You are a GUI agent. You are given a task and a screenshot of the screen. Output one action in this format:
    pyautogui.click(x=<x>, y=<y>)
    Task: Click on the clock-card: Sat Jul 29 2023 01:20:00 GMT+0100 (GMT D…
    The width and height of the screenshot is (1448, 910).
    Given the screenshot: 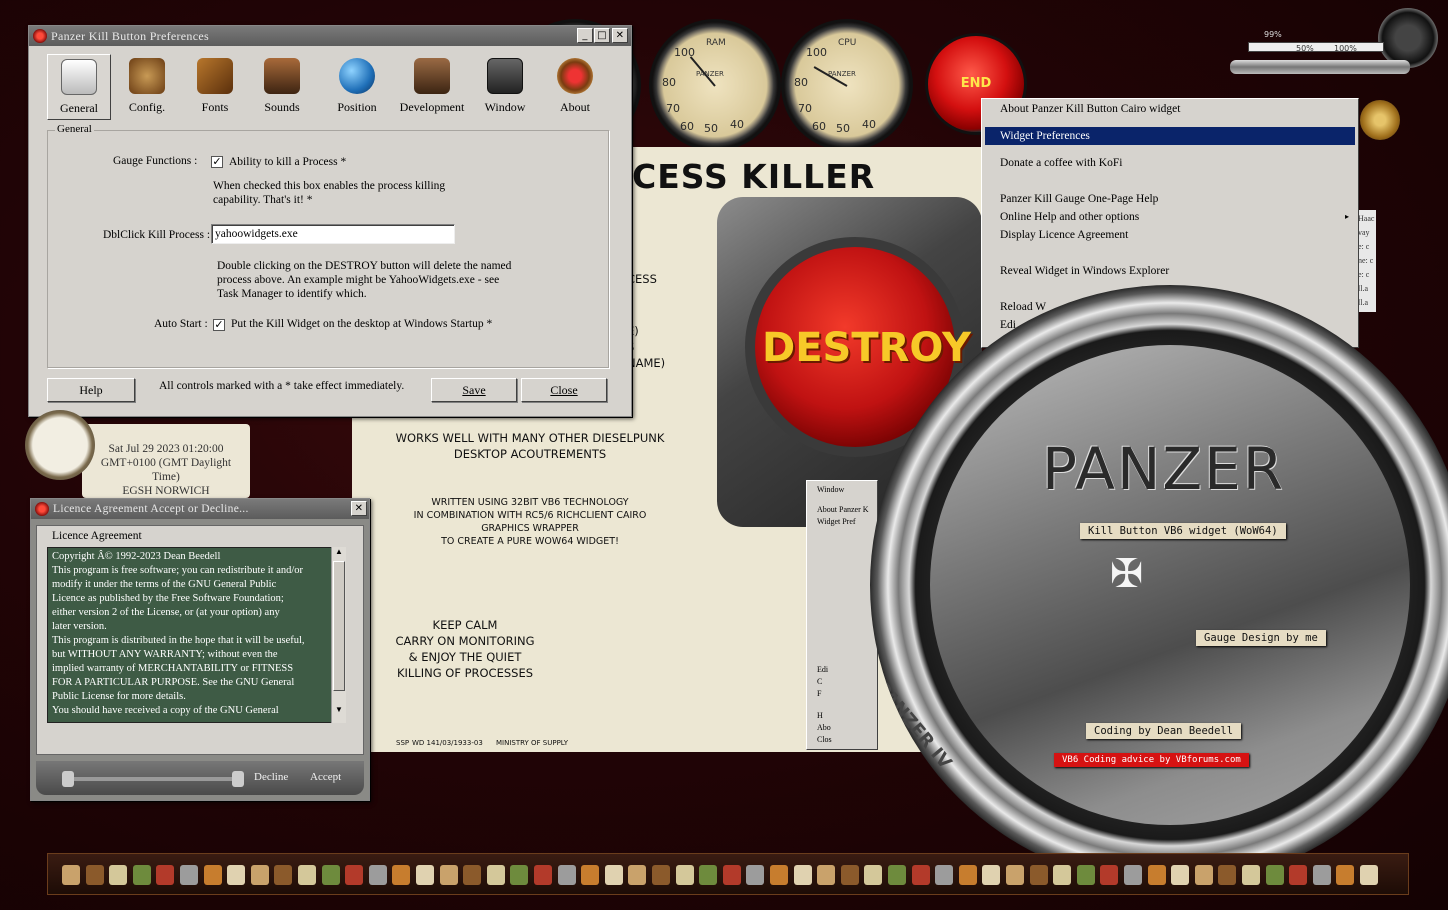 What is the action you would take?
    pyautogui.click(x=166, y=461)
    